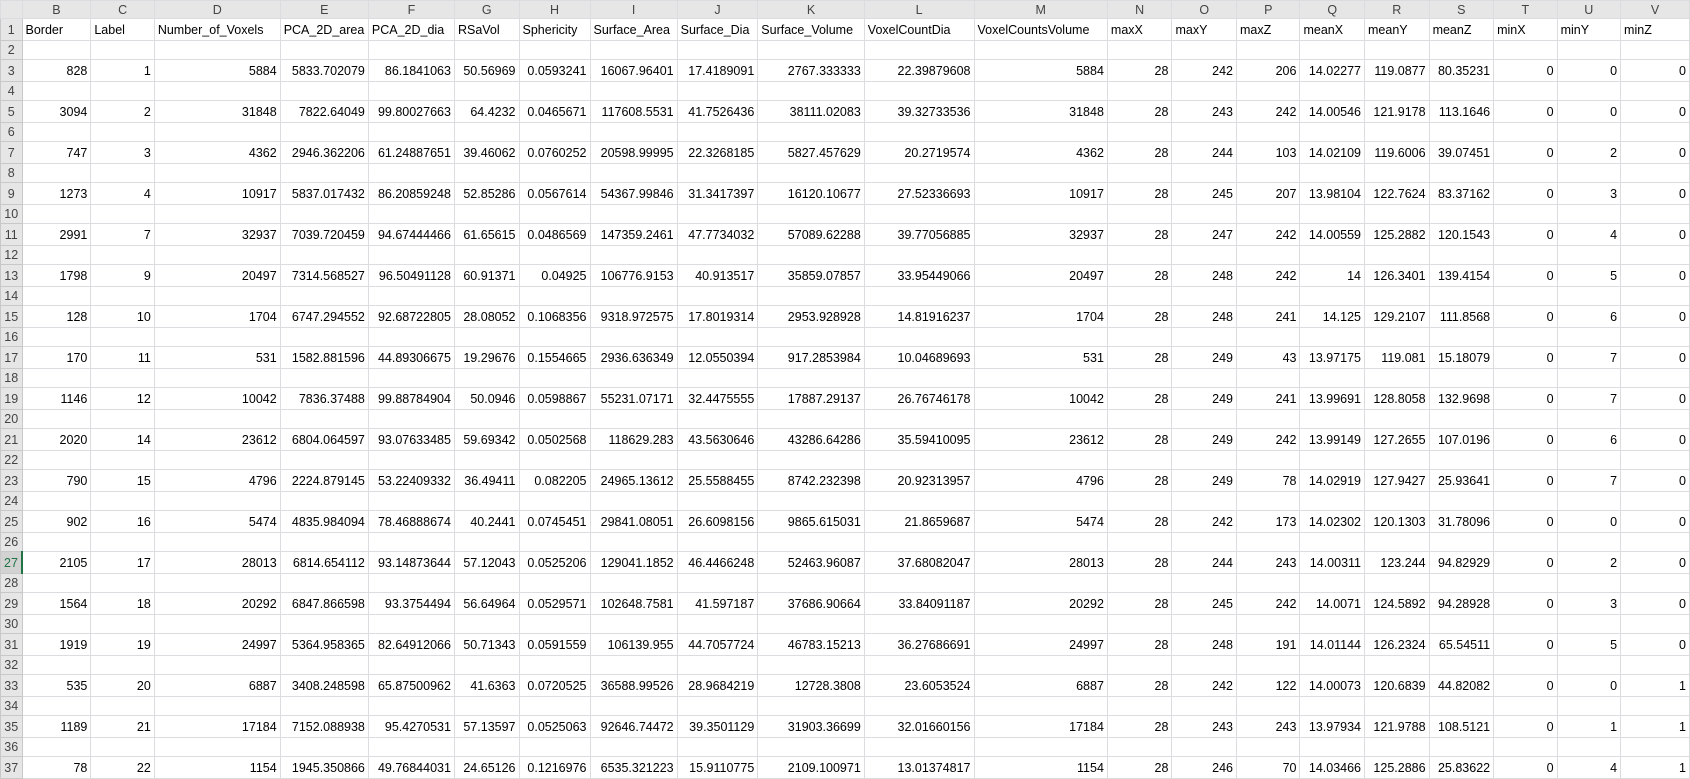 This screenshot has width=1690, height=779. I want to click on select-all-corner, so click(11, 9).